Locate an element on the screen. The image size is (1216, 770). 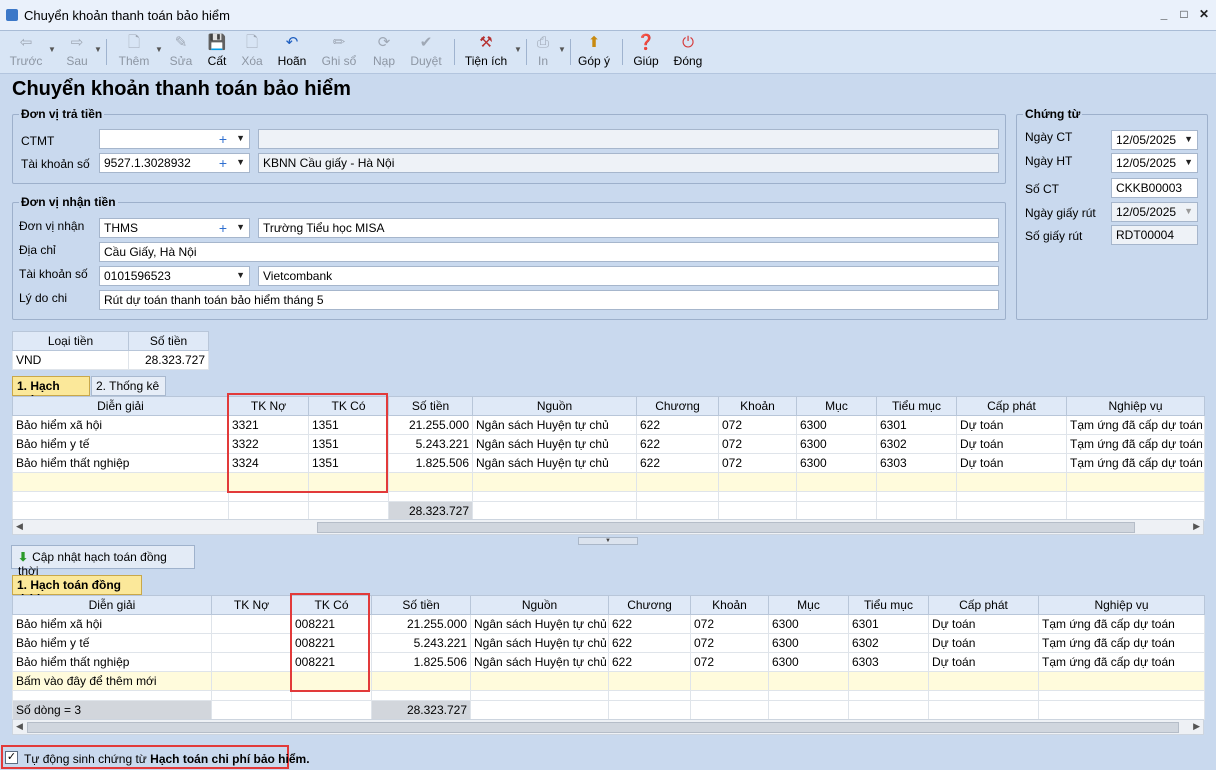
payee-bank-field: Vietcombank is located at coordinates (628, 276).